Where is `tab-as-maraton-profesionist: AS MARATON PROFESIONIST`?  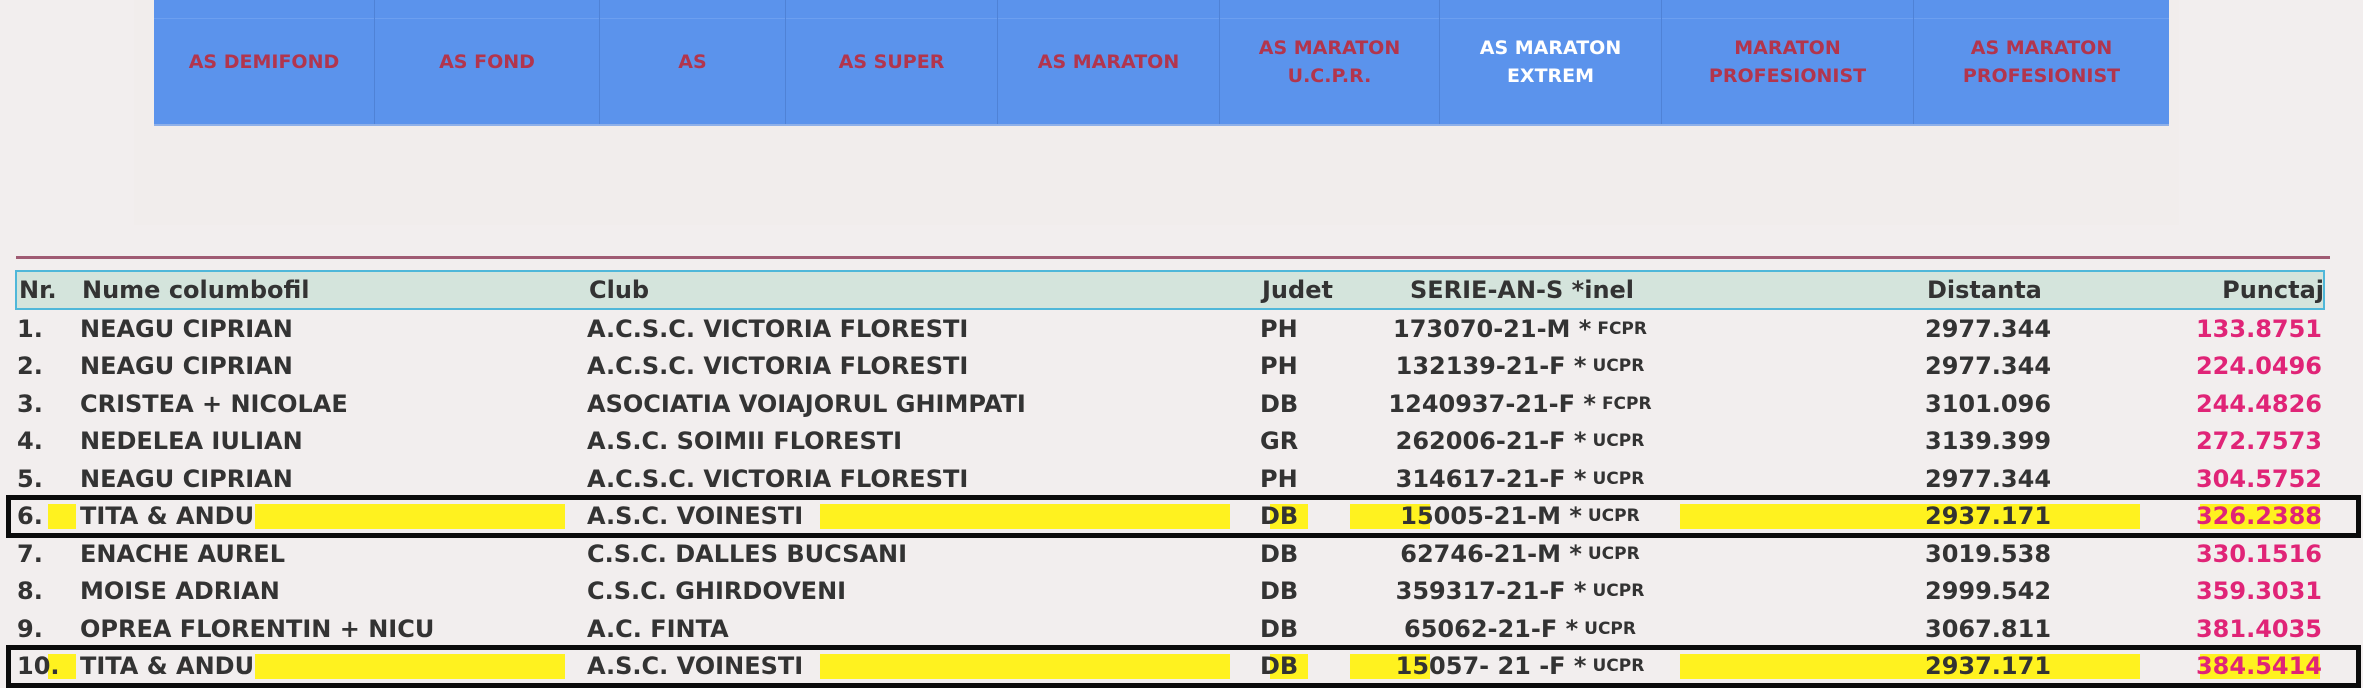 tab-as-maraton-profesionist: AS MARATON PROFESIONIST is located at coordinates (2041, 62).